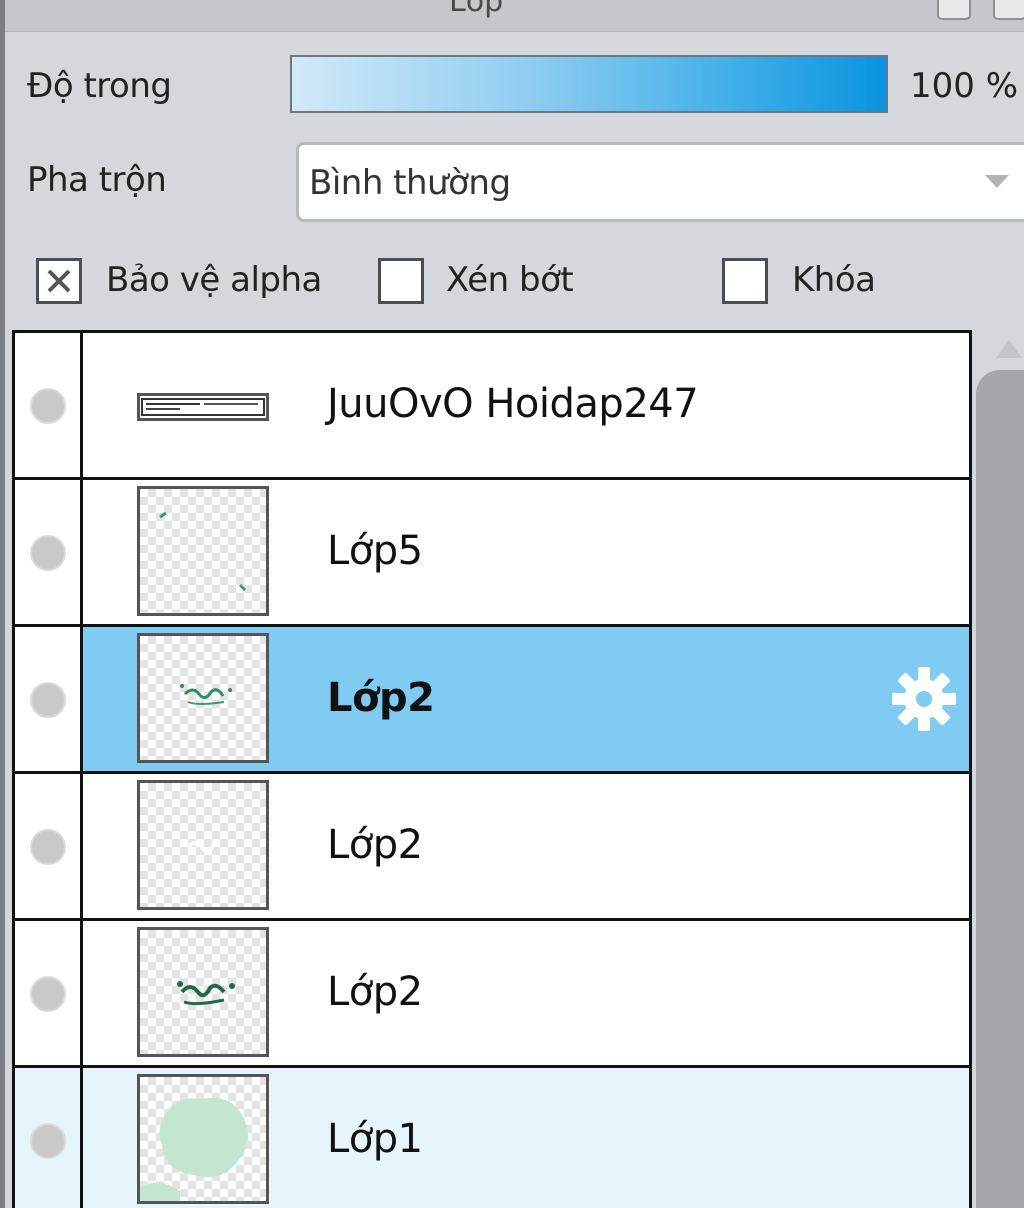  What do you see at coordinates (589, 84) in the screenshot?
I see `opacity-slider` at bounding box center [589, 84].